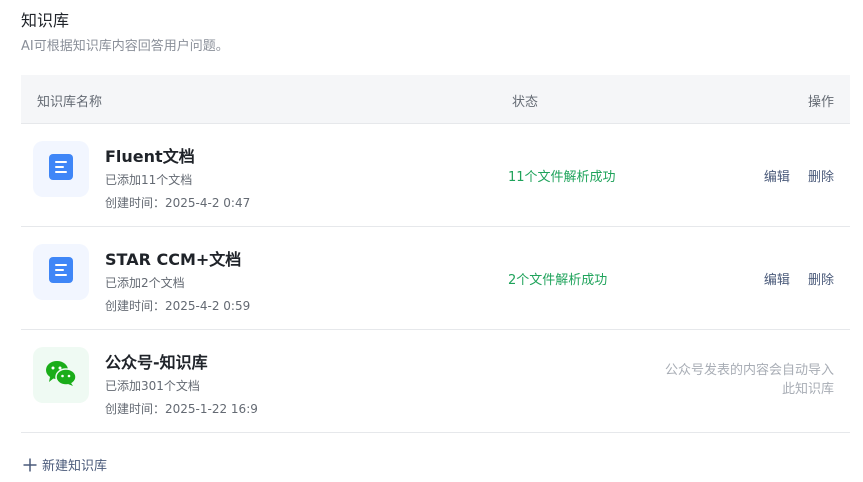  I want to click on column-header-status: 状态, so click(525, 102).